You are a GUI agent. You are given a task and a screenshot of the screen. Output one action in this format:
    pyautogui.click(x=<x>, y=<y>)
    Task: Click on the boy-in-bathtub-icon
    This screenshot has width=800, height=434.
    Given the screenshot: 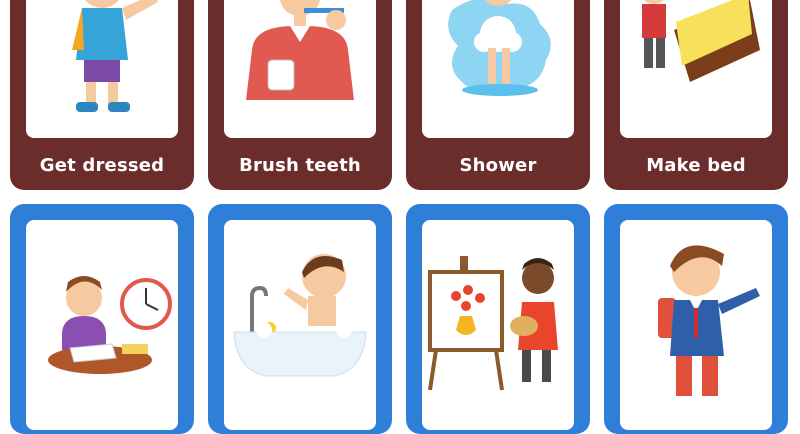 What is the action you would take?
    pyautogui.click(x=300, y=315)
    